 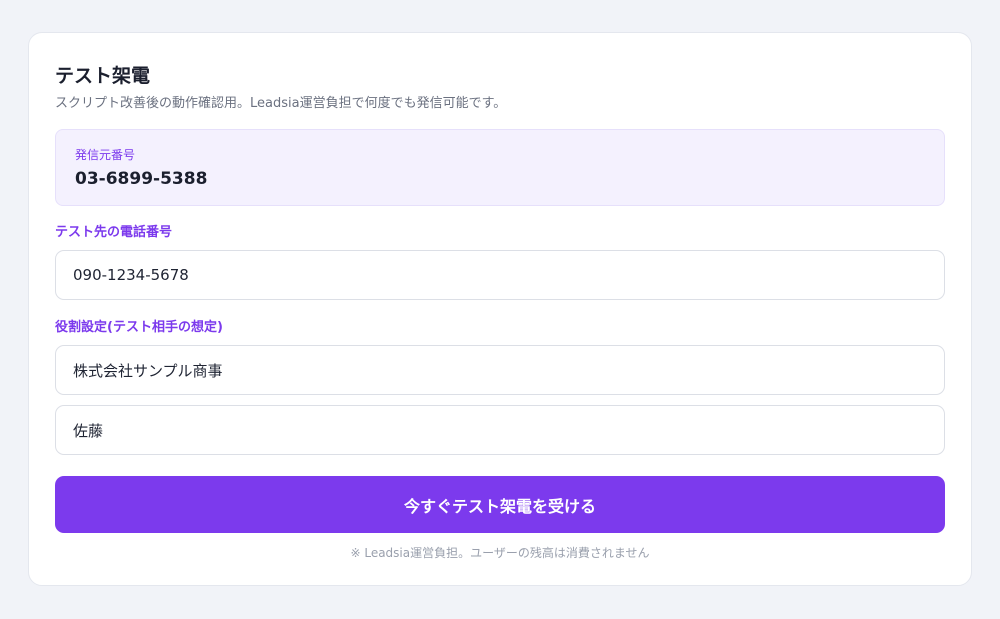 What do you see at coordinates (500, 504) in the screenshot?
I see `start-test-call-button: 今すぐテスト架電を受ける` at bounding box center [500, 504].